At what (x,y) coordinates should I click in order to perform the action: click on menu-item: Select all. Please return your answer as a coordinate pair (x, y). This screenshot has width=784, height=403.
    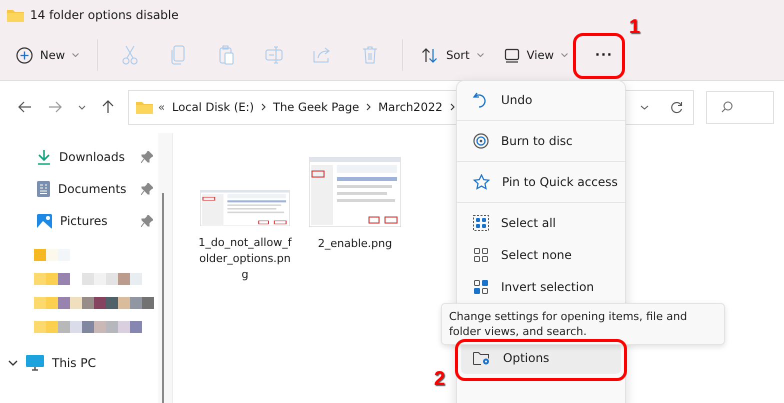
    Looking at the image, I should click on (541, 223).